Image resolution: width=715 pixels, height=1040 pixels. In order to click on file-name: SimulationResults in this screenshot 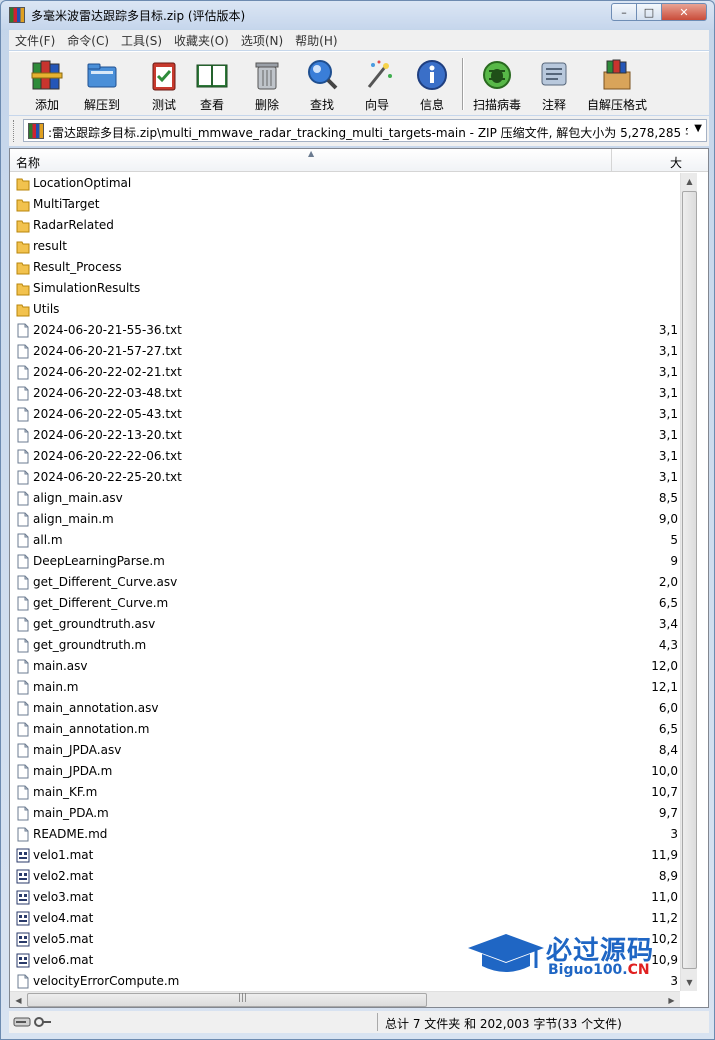, I will do `click(87, 288)`.